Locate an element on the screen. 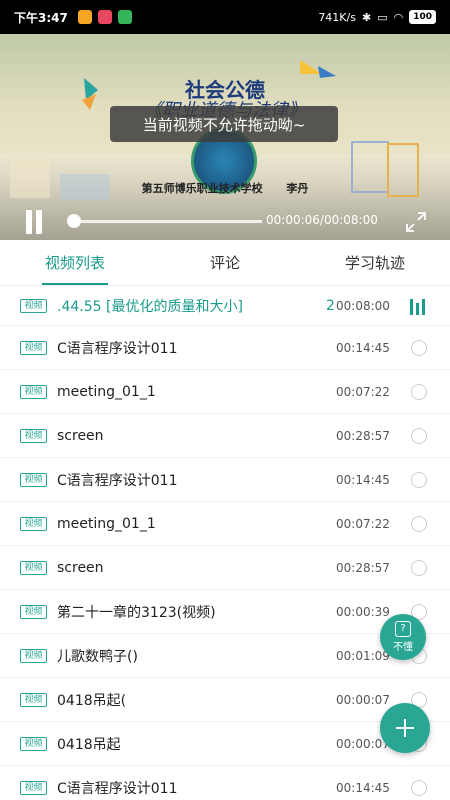 This screenshot has height=800, width=450. progress-track is located at coordinates (166, 221).